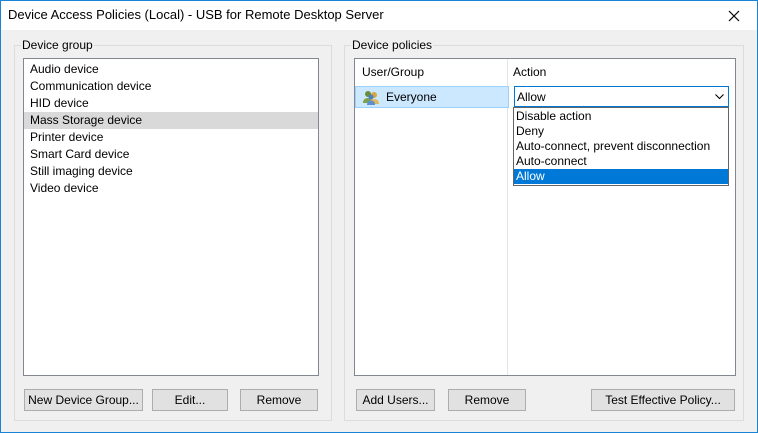  What do you see at coordinates (57, 45) in the screenshot?
I see `device-group-legend: Device group` at bounding box center [57, 45].